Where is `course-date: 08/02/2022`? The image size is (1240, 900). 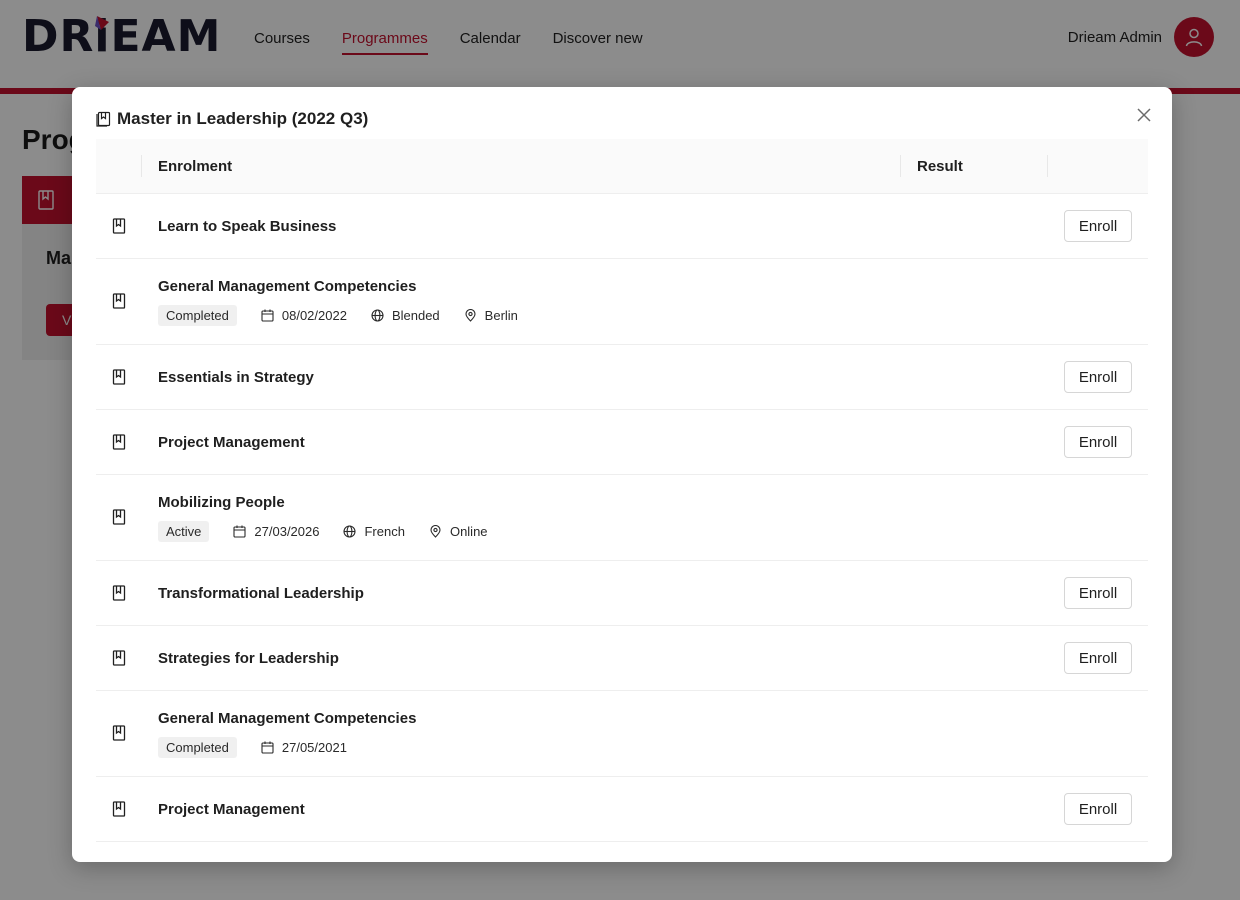
course-date: 08/02/2022 is located at coordinates (304, 315).